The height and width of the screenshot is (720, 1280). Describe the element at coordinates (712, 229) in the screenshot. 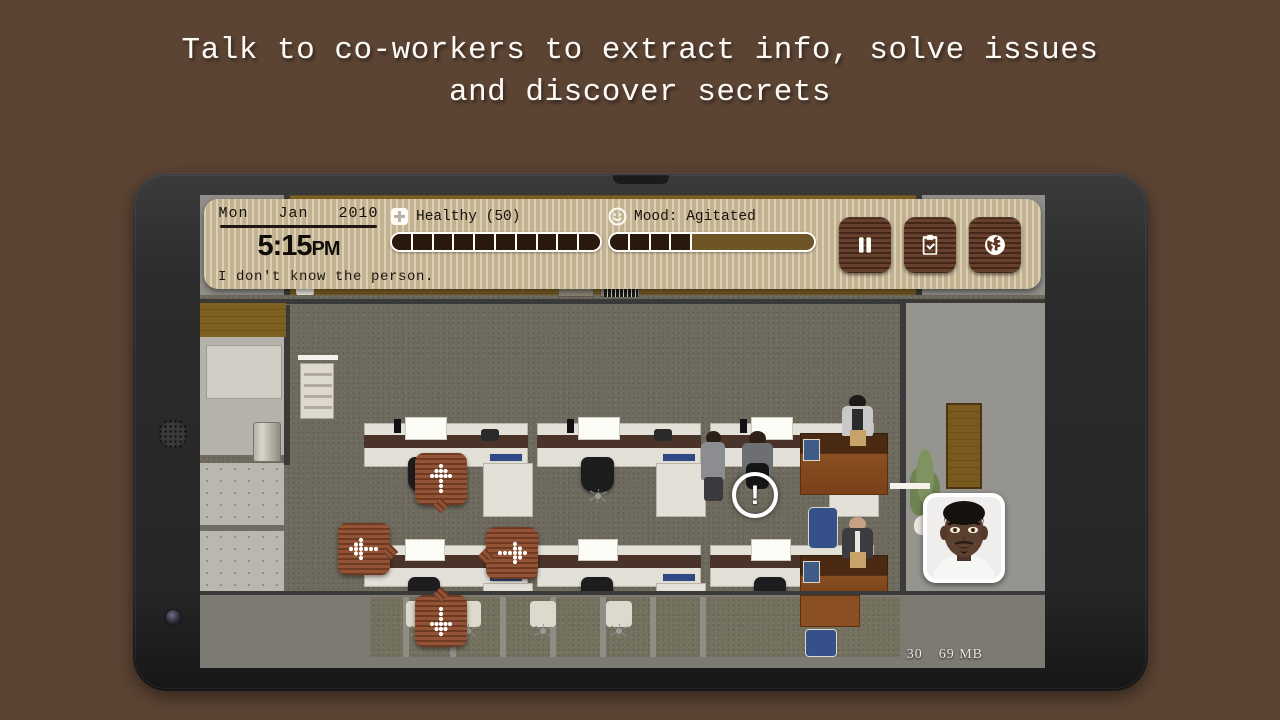

I see `mood-stat: Mood: Agitated` at that location.